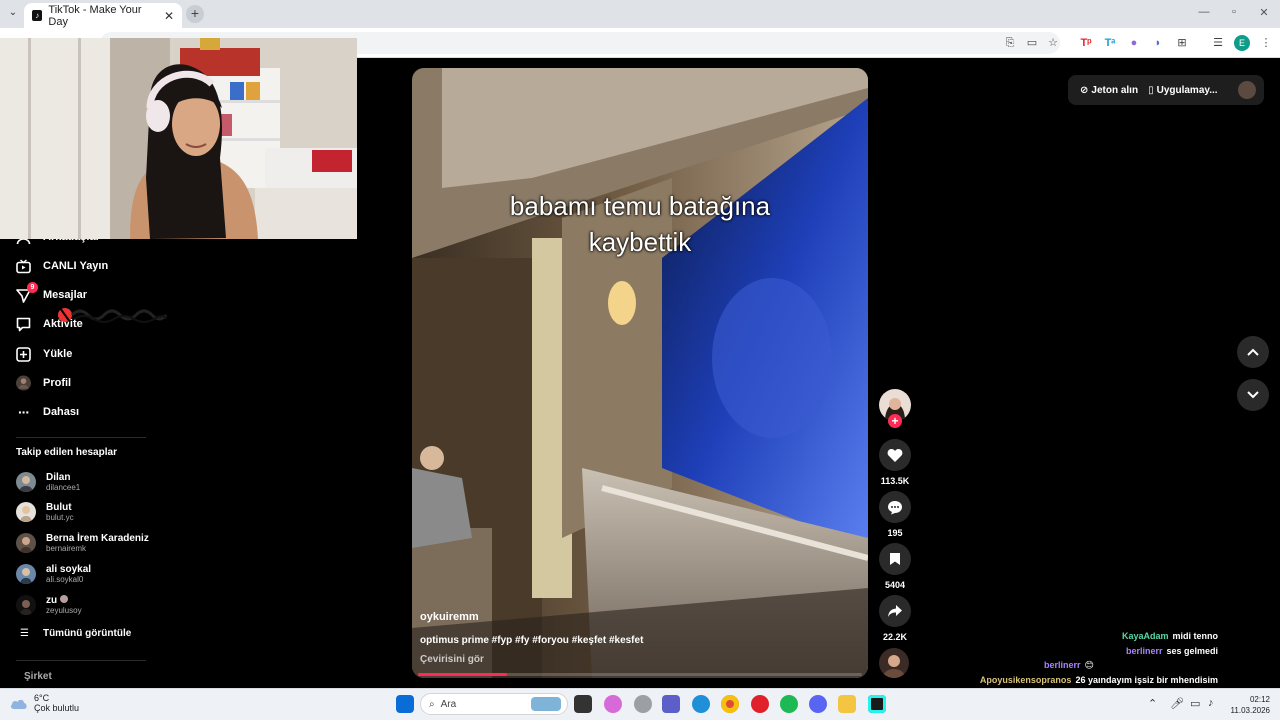 Image resolution: width=1280 pixels, height=720 pixels. What do you see at coordinates (701, 704) in the screenshot?
I see `edge-icon` at bounding box center [701, 704].